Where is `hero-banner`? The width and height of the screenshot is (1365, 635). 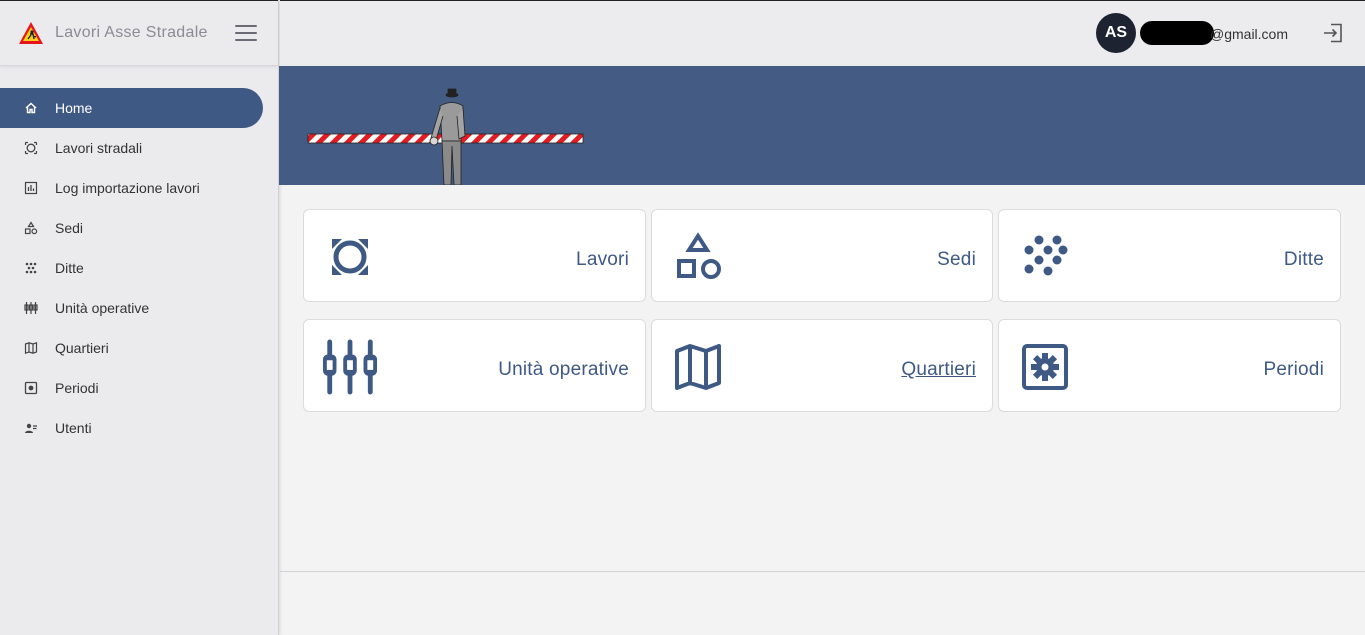 hero-banner is located at coordinates (822, 125).